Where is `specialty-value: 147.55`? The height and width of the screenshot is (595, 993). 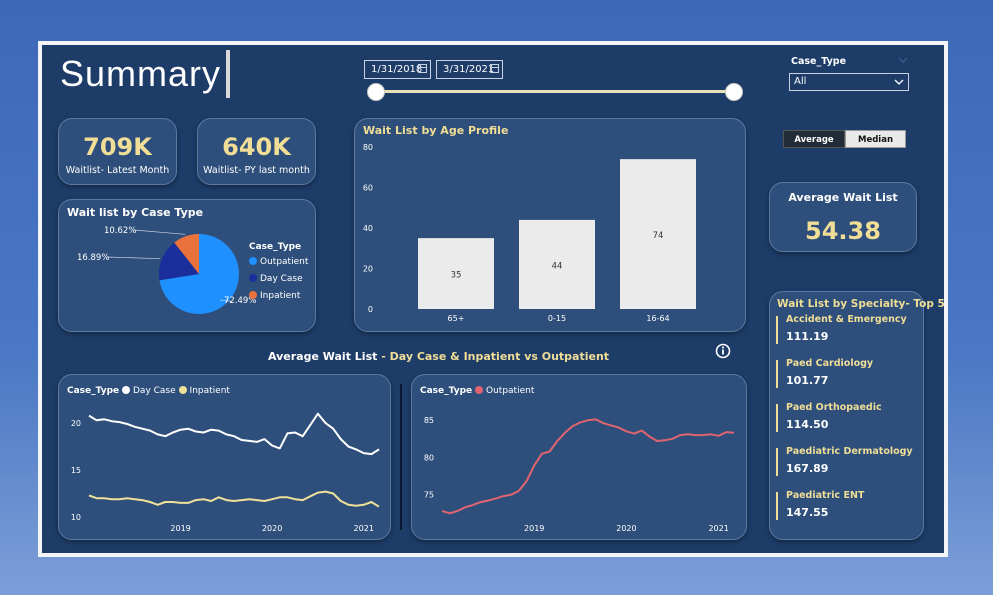
specialty-value: 147.55 is located at coordinates (807, 512).